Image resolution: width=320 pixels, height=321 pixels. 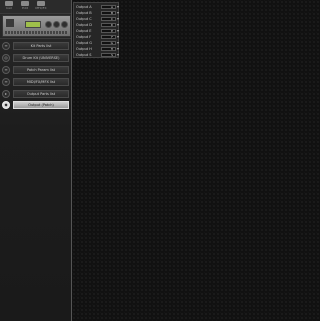 What do you see at coordinates (6, 105) in the screenshot?
I see `output-icon: ◆` at bounding box center [6, 105].